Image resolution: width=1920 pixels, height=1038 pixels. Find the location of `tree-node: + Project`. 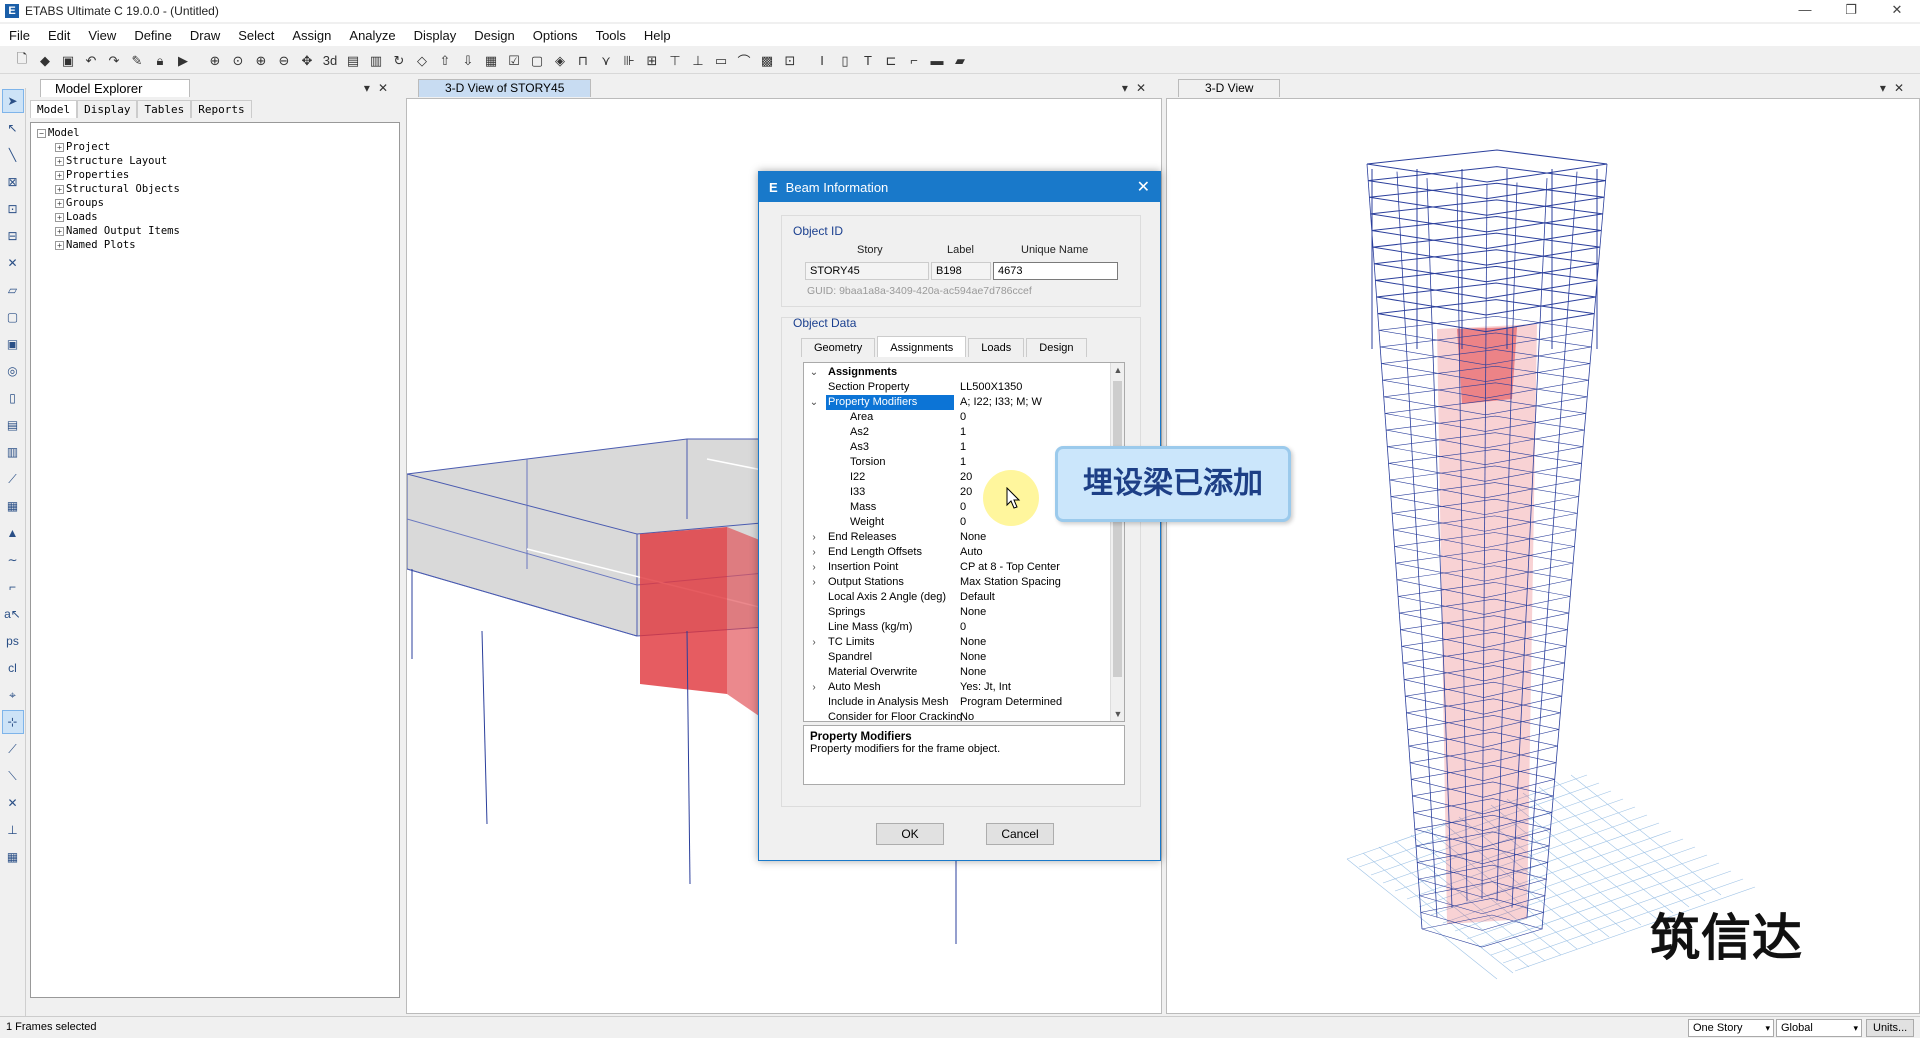

tree-node: + Project is located at coordinates (215, 147).